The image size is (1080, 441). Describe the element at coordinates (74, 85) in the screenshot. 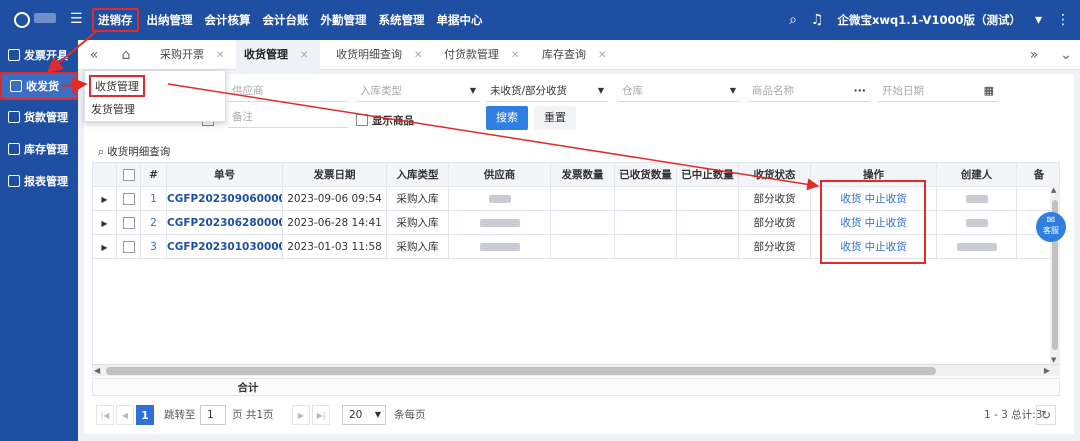

I see `arrow-sidebar-to-submenu` at that location.